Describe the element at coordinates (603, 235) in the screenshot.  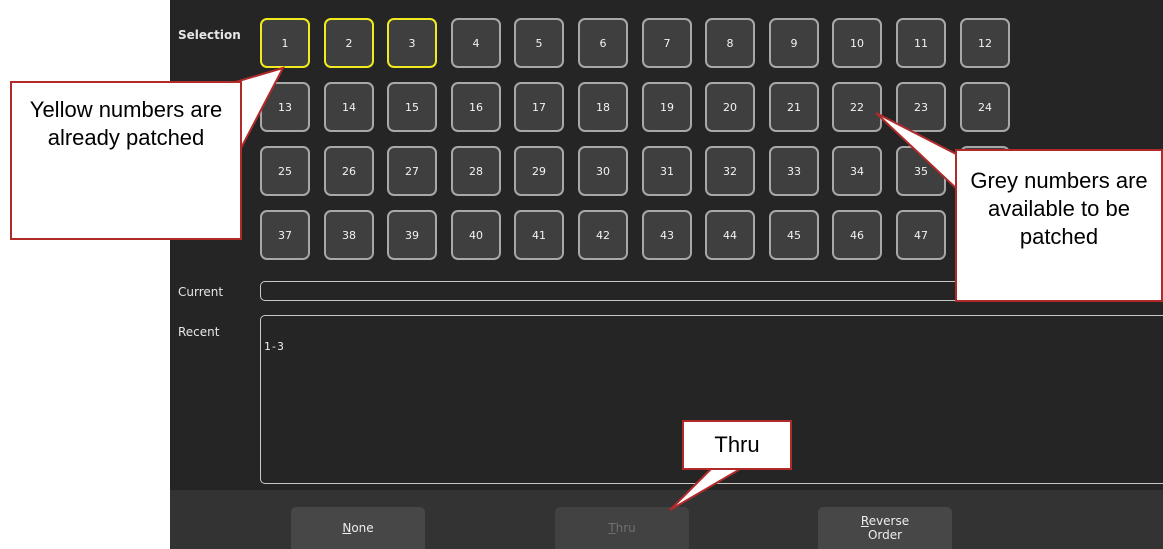
I see `channel-button-42: 42` at that location.